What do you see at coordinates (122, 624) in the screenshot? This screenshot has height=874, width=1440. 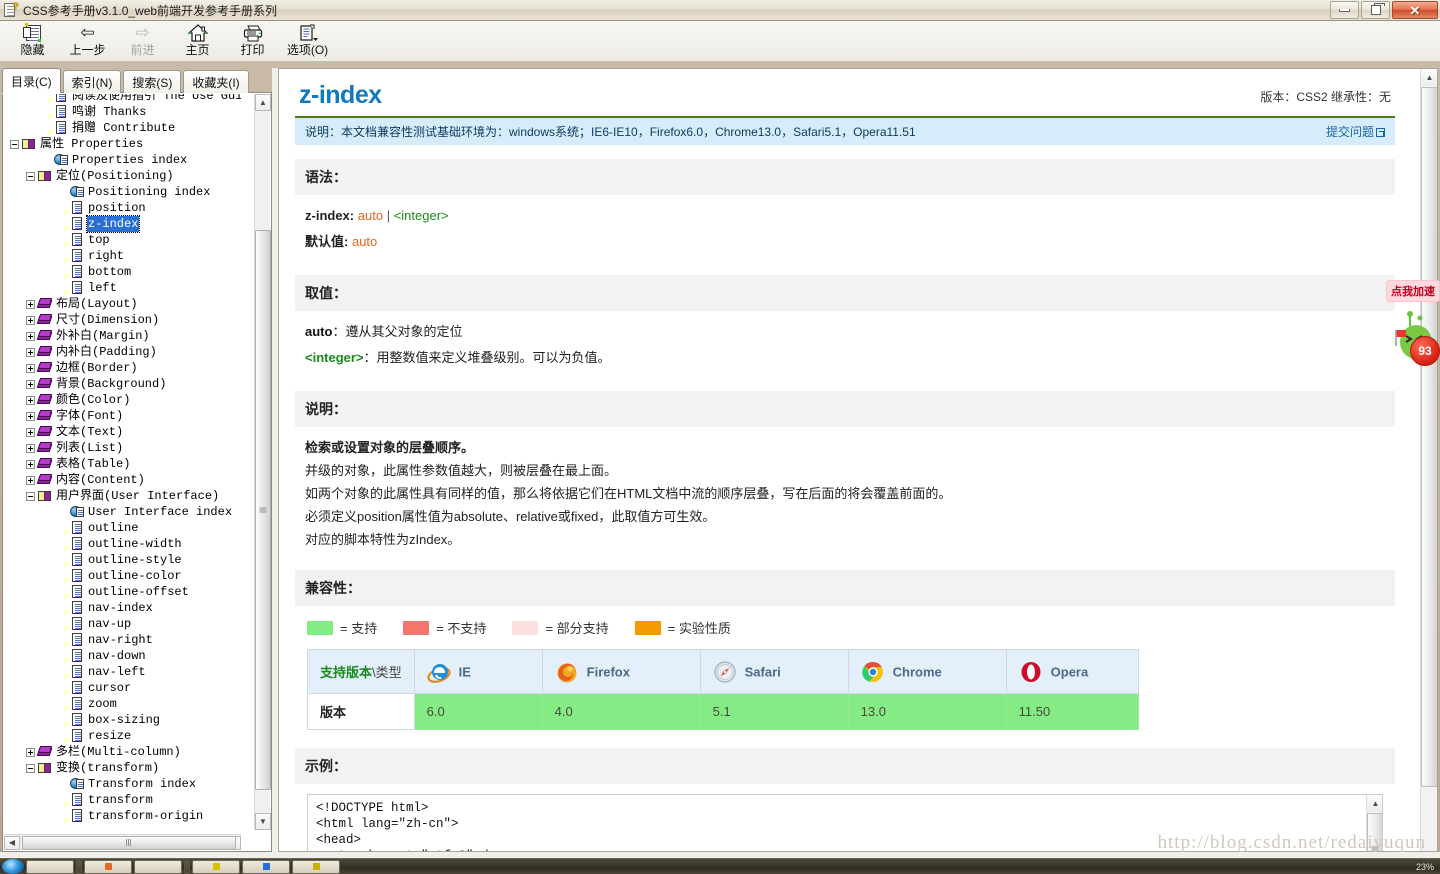 I see `tree-node: nav-up` at bounding box center [122, 624].